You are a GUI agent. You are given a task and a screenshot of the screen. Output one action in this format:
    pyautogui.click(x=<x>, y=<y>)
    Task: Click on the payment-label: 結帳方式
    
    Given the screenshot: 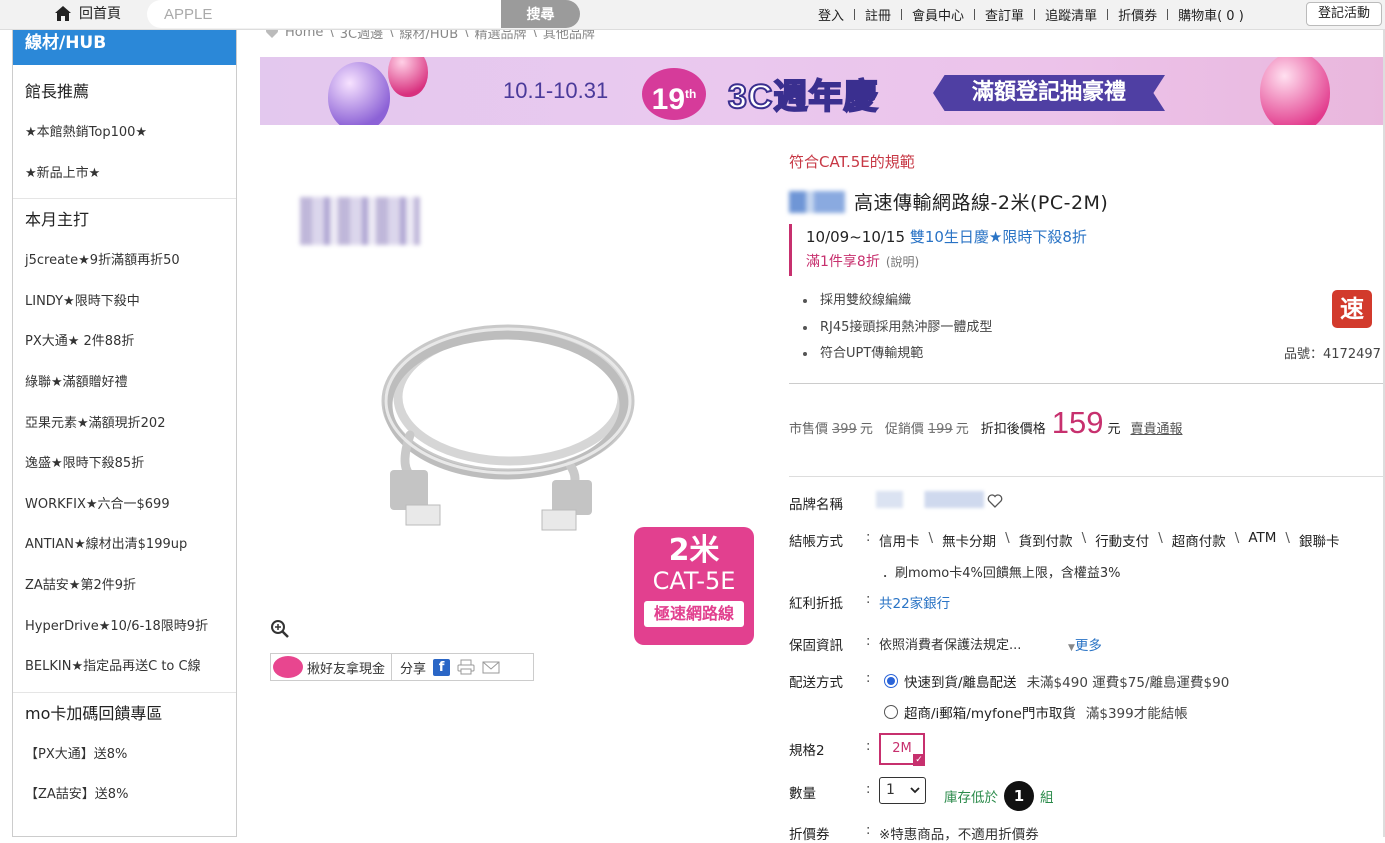 What is the action you would take?
    pyautogui.click(x=816, y=542)
    